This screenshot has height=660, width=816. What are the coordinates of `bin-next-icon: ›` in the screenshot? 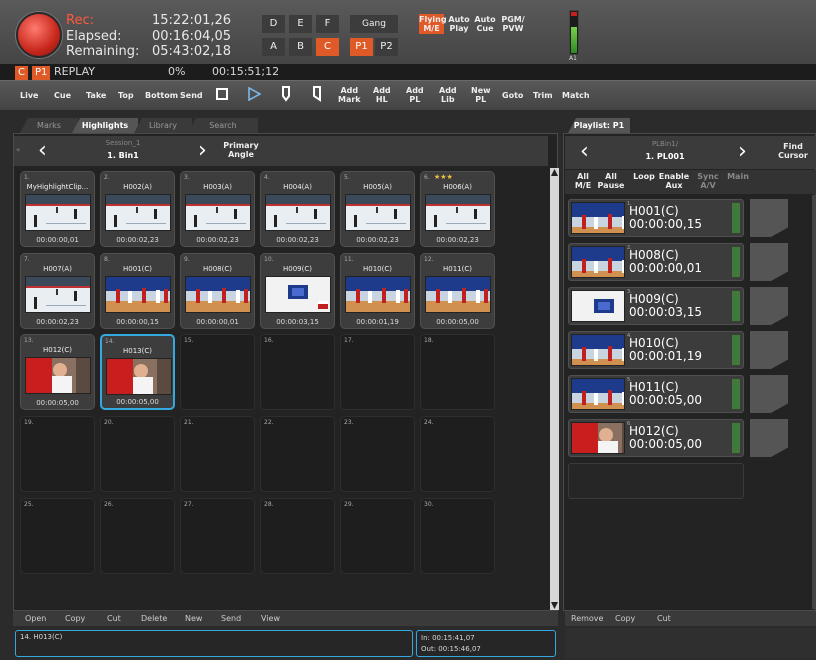 It's located at (202, 151).